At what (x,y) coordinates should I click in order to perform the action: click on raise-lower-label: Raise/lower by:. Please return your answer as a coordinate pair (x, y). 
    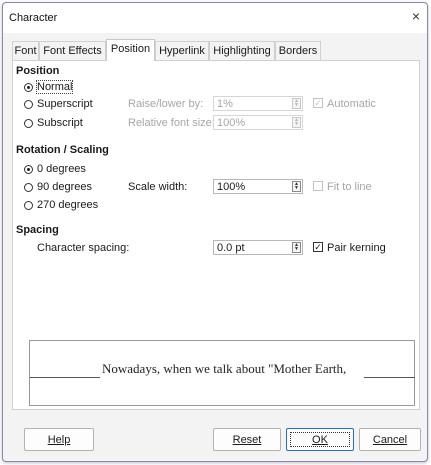
    Looking at the image, I should click on (166, 104).